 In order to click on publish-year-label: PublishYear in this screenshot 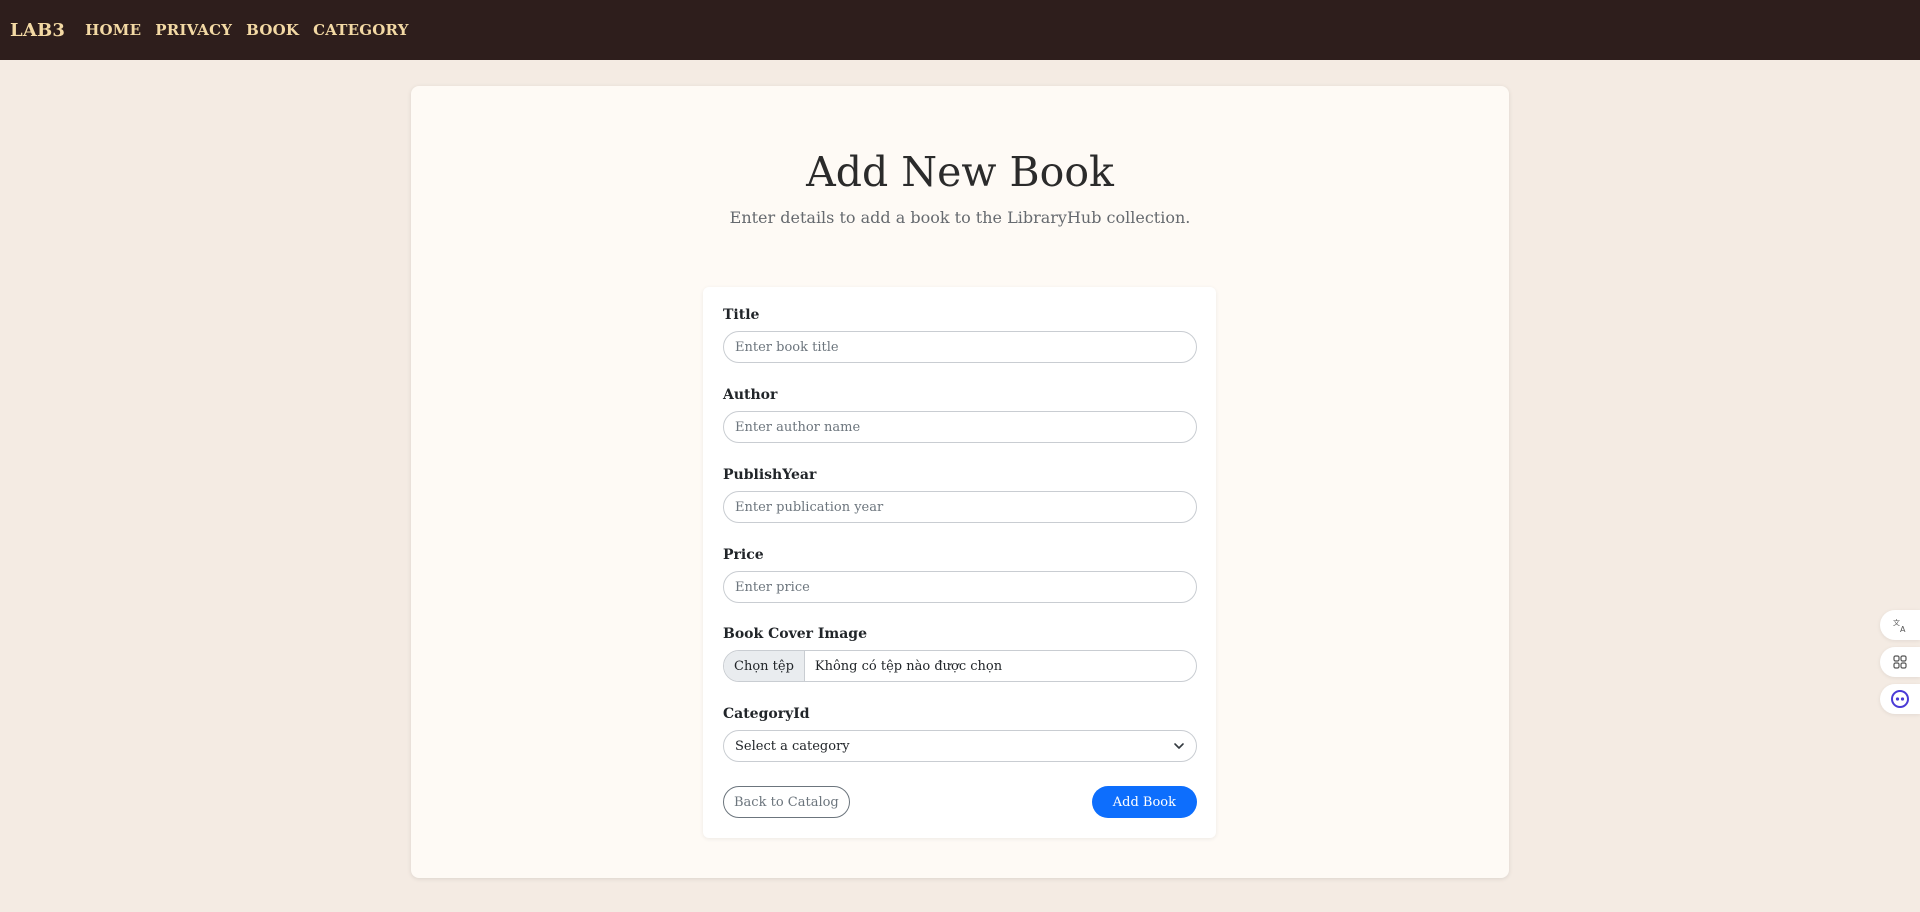, I will do `click(770, 475)`.